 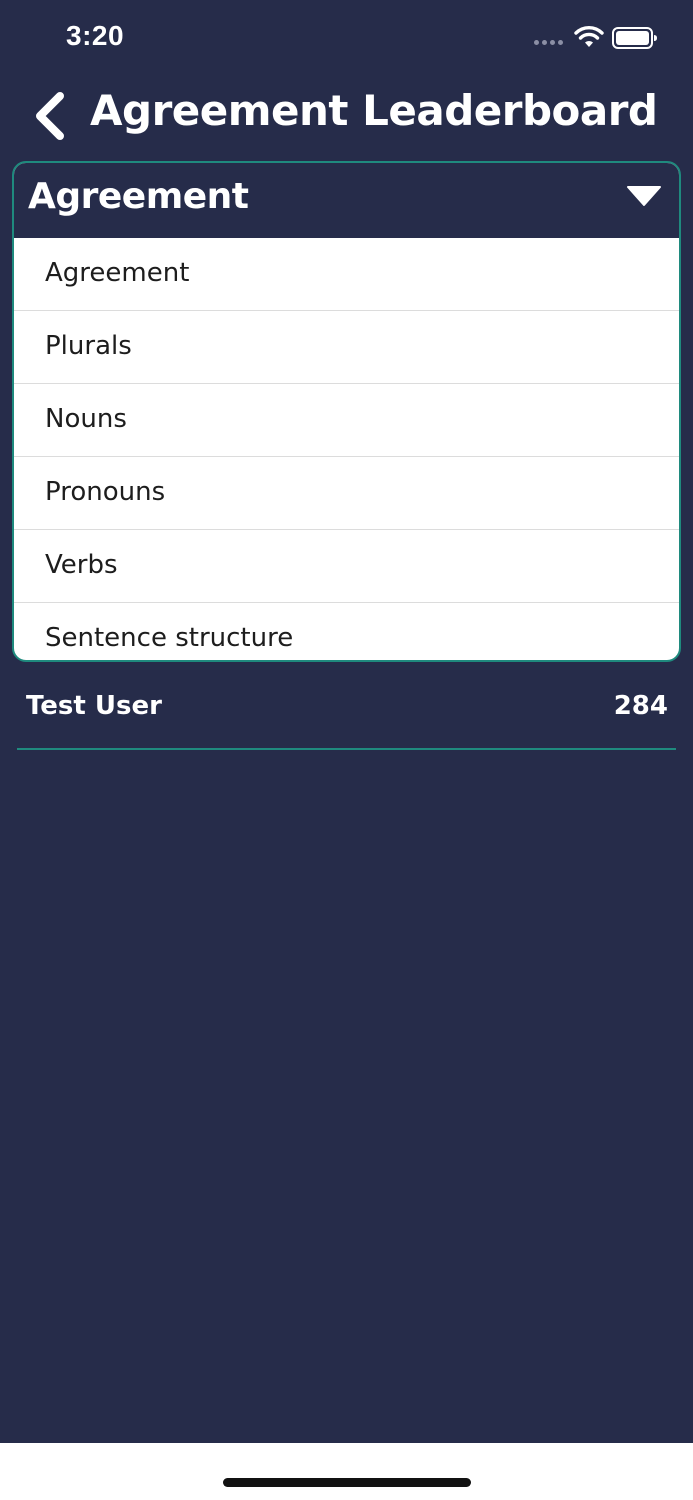 I want to click on home-indicator-area, so click(x=346, y=1471).